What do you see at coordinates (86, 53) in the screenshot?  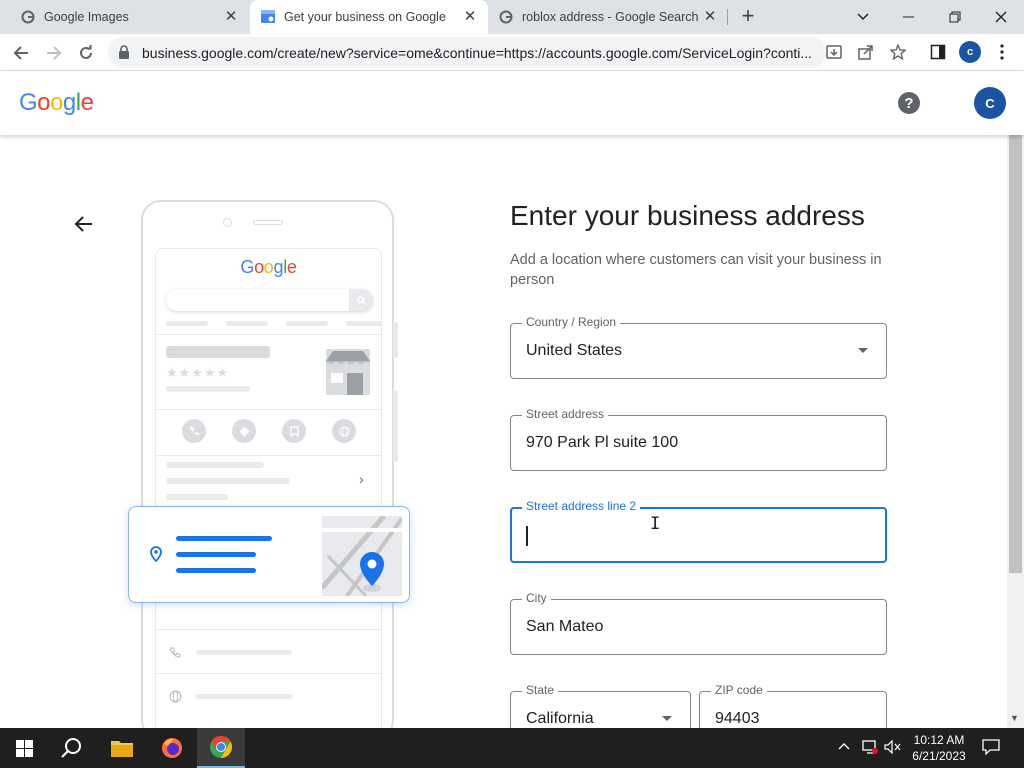 I see `reload-button` at bounding box center [86, 53].